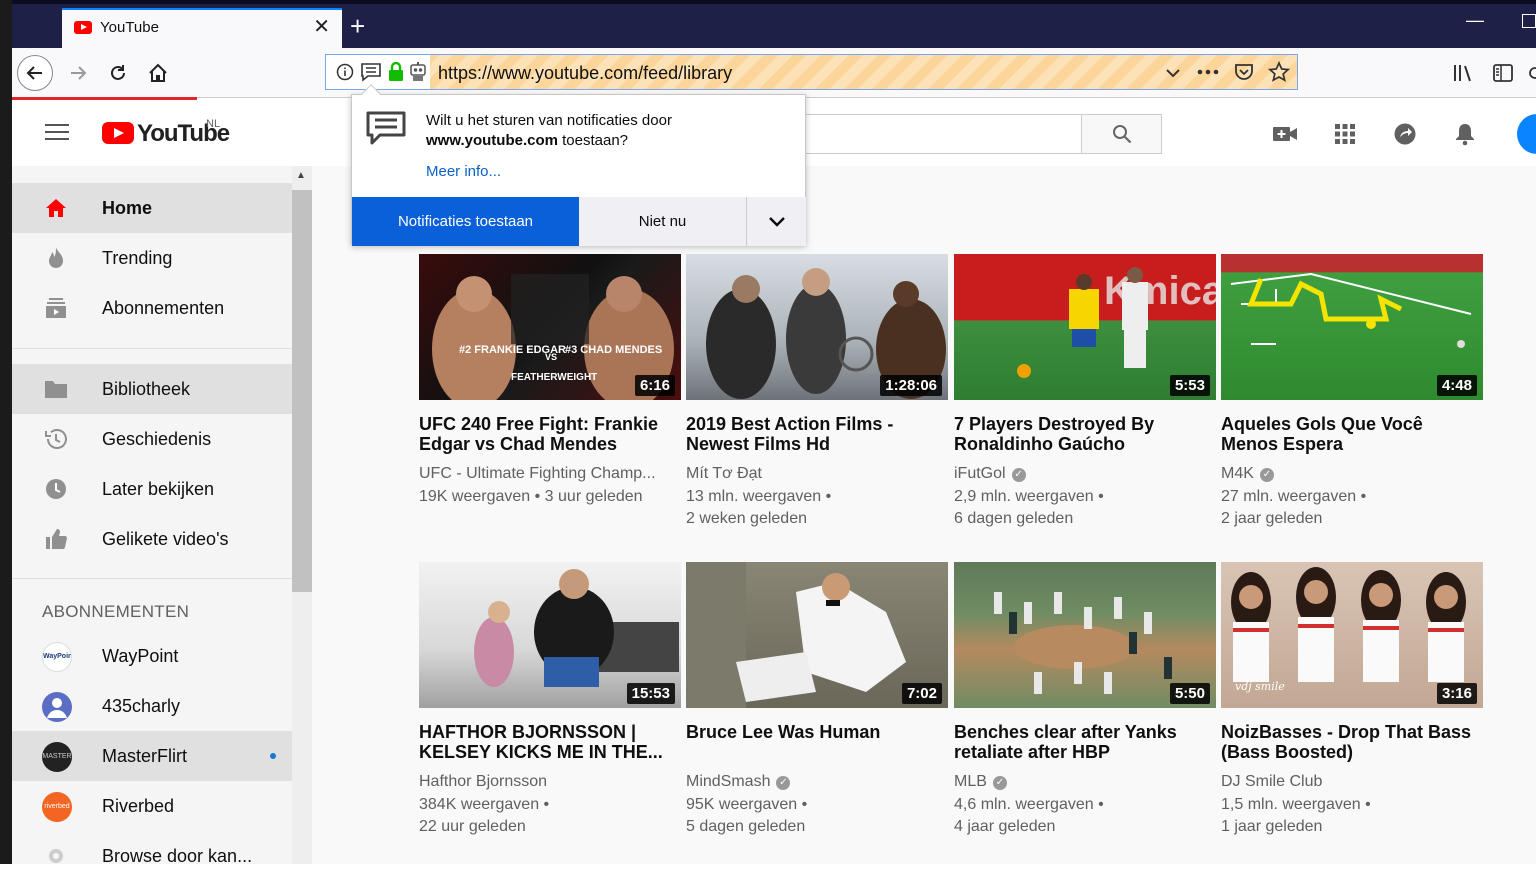 The image size is (1536, 881). What do you see at coordinates (118, 73) in the screenshot?
I see `reload-button` at bounding box center [118, 73].